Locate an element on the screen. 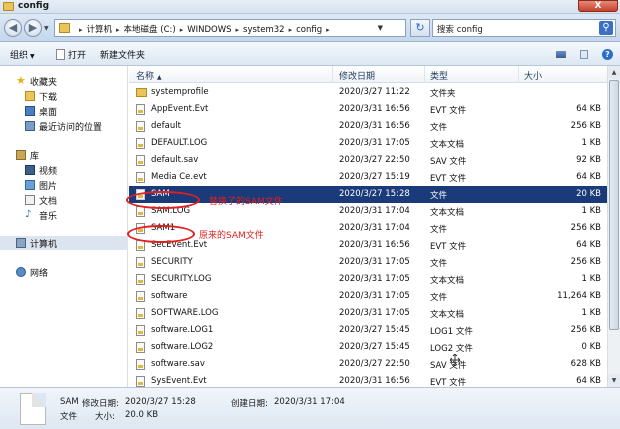 This screenshot has height=429, width=620. change-view-button is located at coordinates (560, 53).